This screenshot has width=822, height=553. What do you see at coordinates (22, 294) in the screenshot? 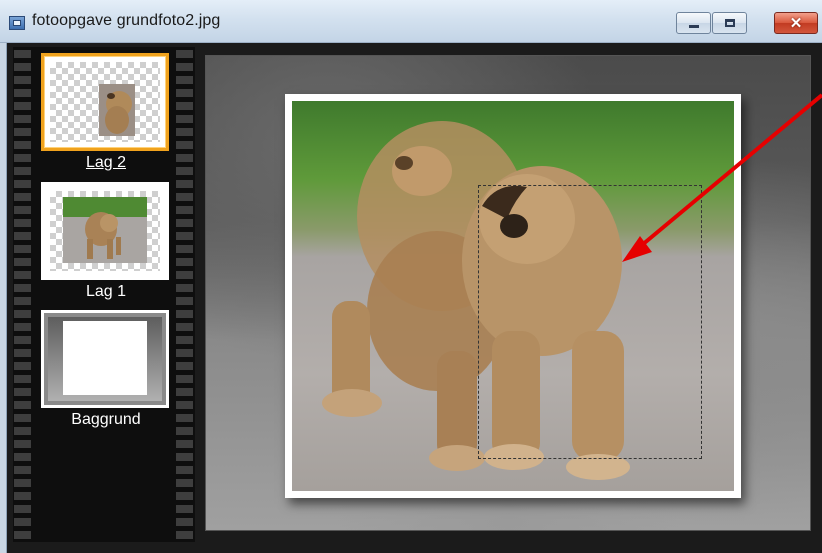
I see `film-perforation-left` at bounding box center [22, 294].